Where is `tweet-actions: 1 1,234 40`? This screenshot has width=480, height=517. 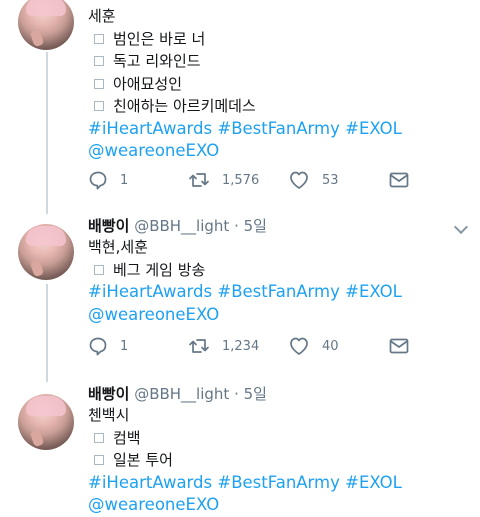 tweet-actions: 1 1,234 40 is located at coordinates (258, 347).